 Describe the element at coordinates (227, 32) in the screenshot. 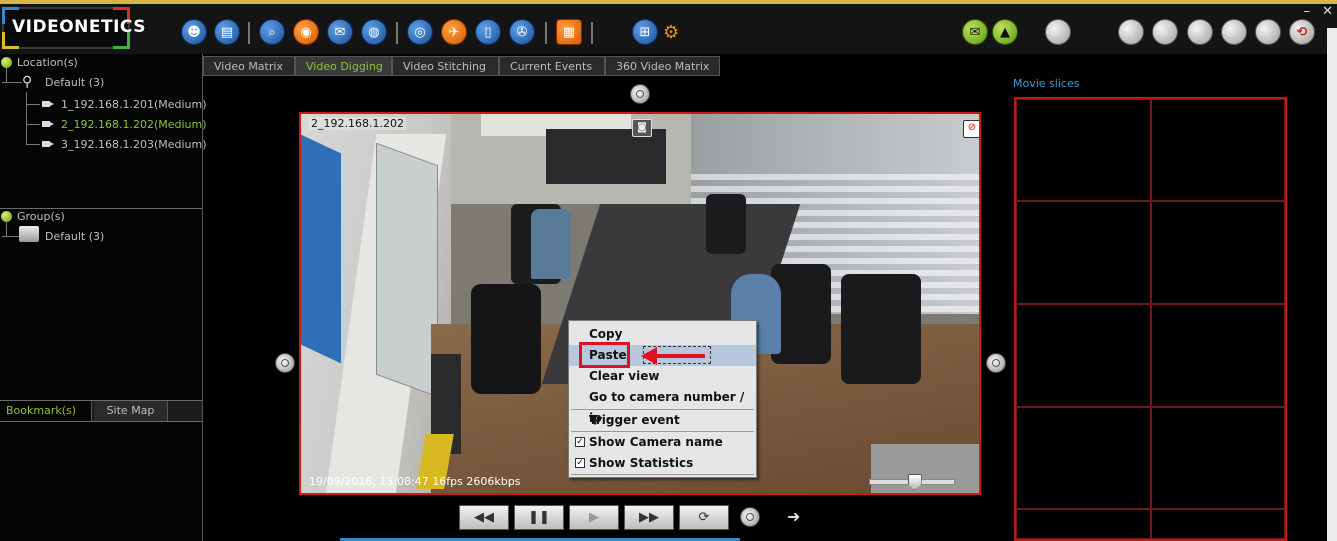

I see `report-icon: ▤` at that location.